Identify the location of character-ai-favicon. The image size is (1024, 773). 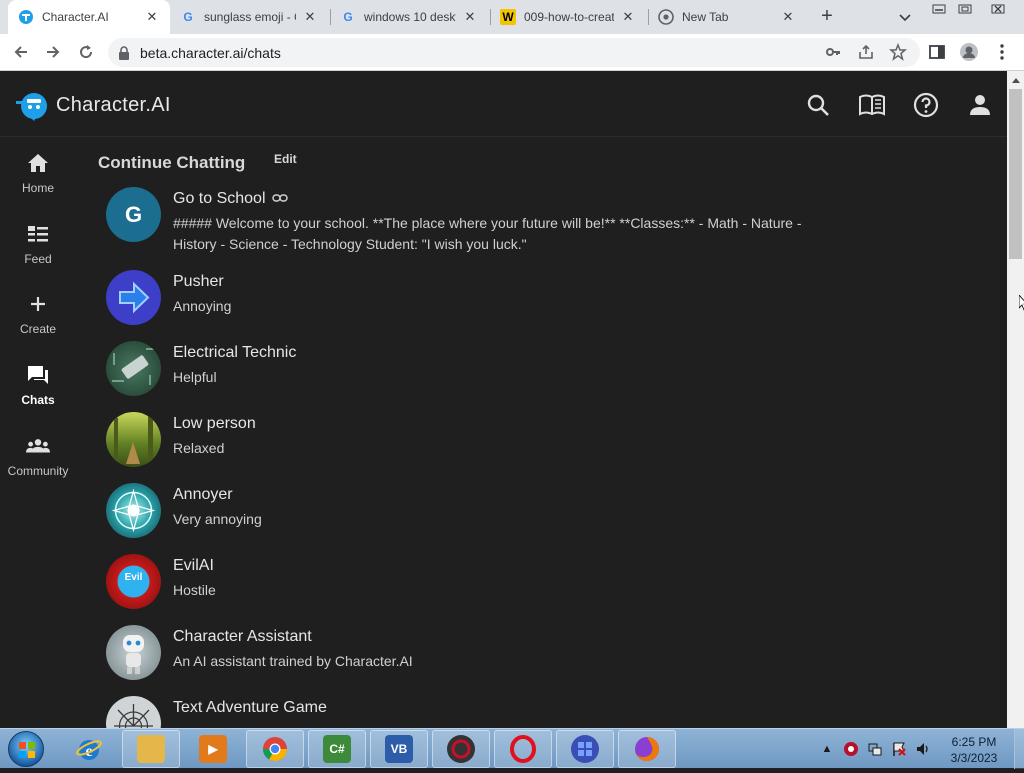
(26, 17).